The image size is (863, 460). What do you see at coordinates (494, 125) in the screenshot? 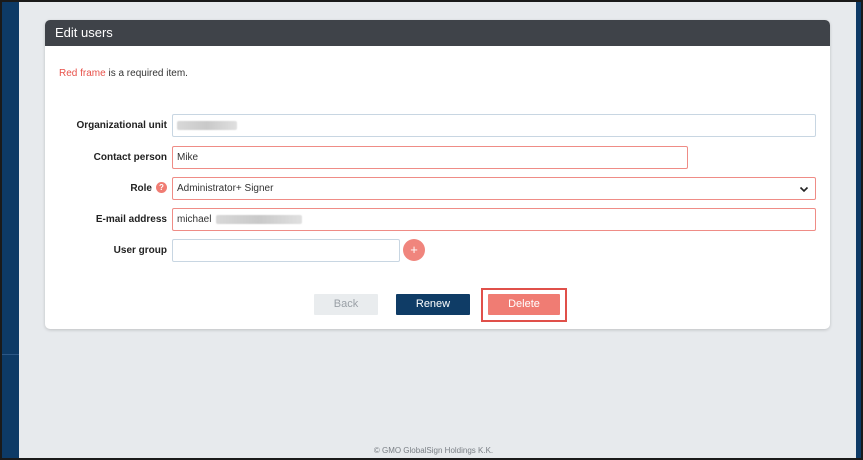
I see `org-unit-input` at bounding box center [494, 125].